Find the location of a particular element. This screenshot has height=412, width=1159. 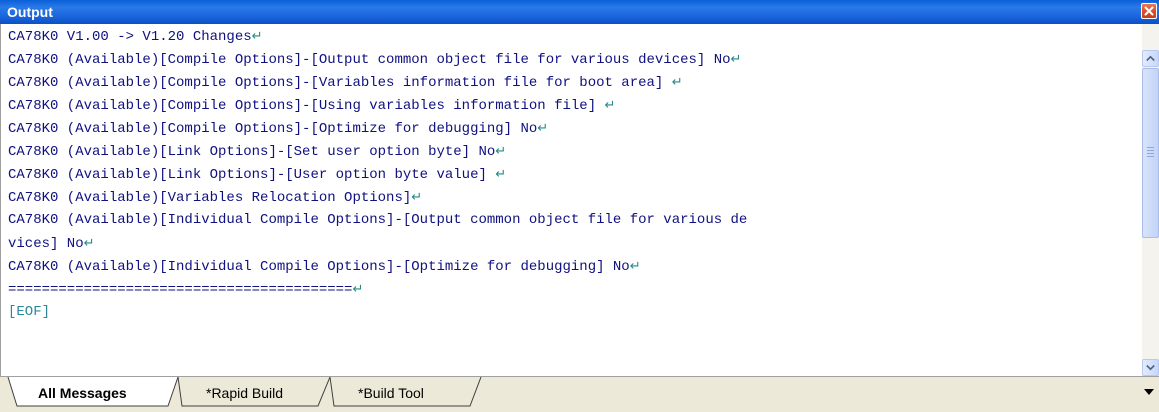

output-line-text: vices] No is located at coordinates (46, 244).